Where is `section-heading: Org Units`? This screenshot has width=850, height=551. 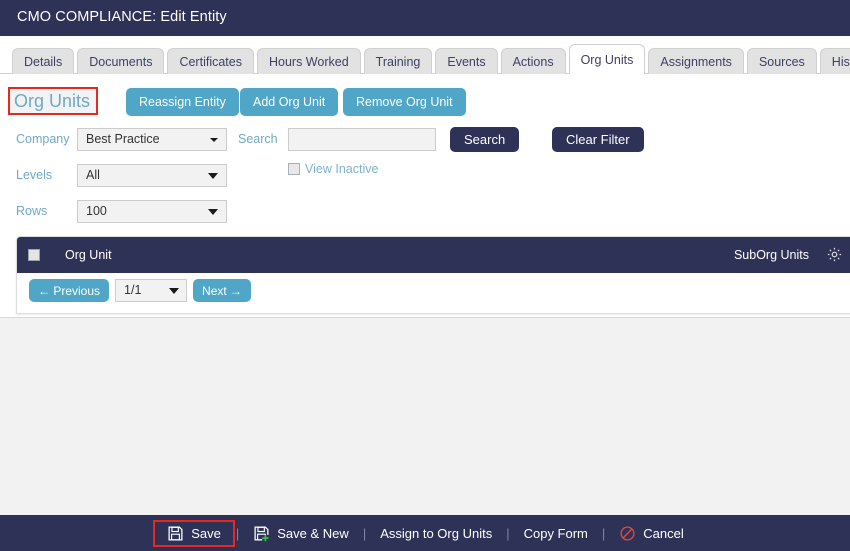 section-heading: Org Units is located at coordinates (52, 101).